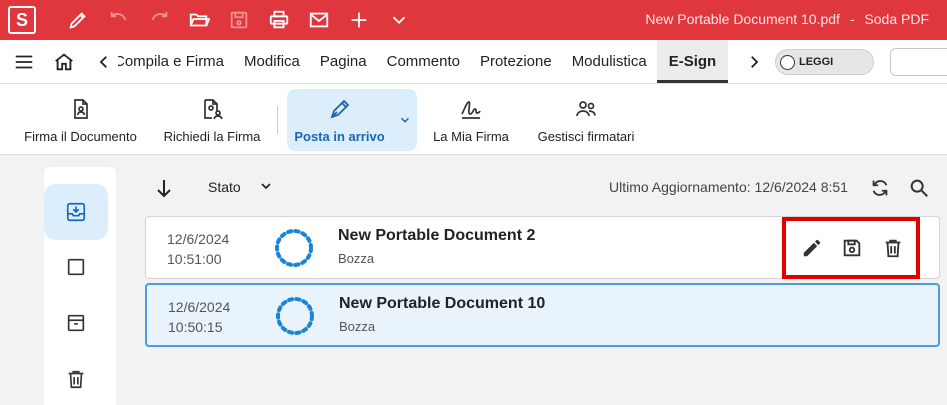 The height and width of the screenshot is (405, 947). I want to click on pen-nib-icon, so click(339, 108).